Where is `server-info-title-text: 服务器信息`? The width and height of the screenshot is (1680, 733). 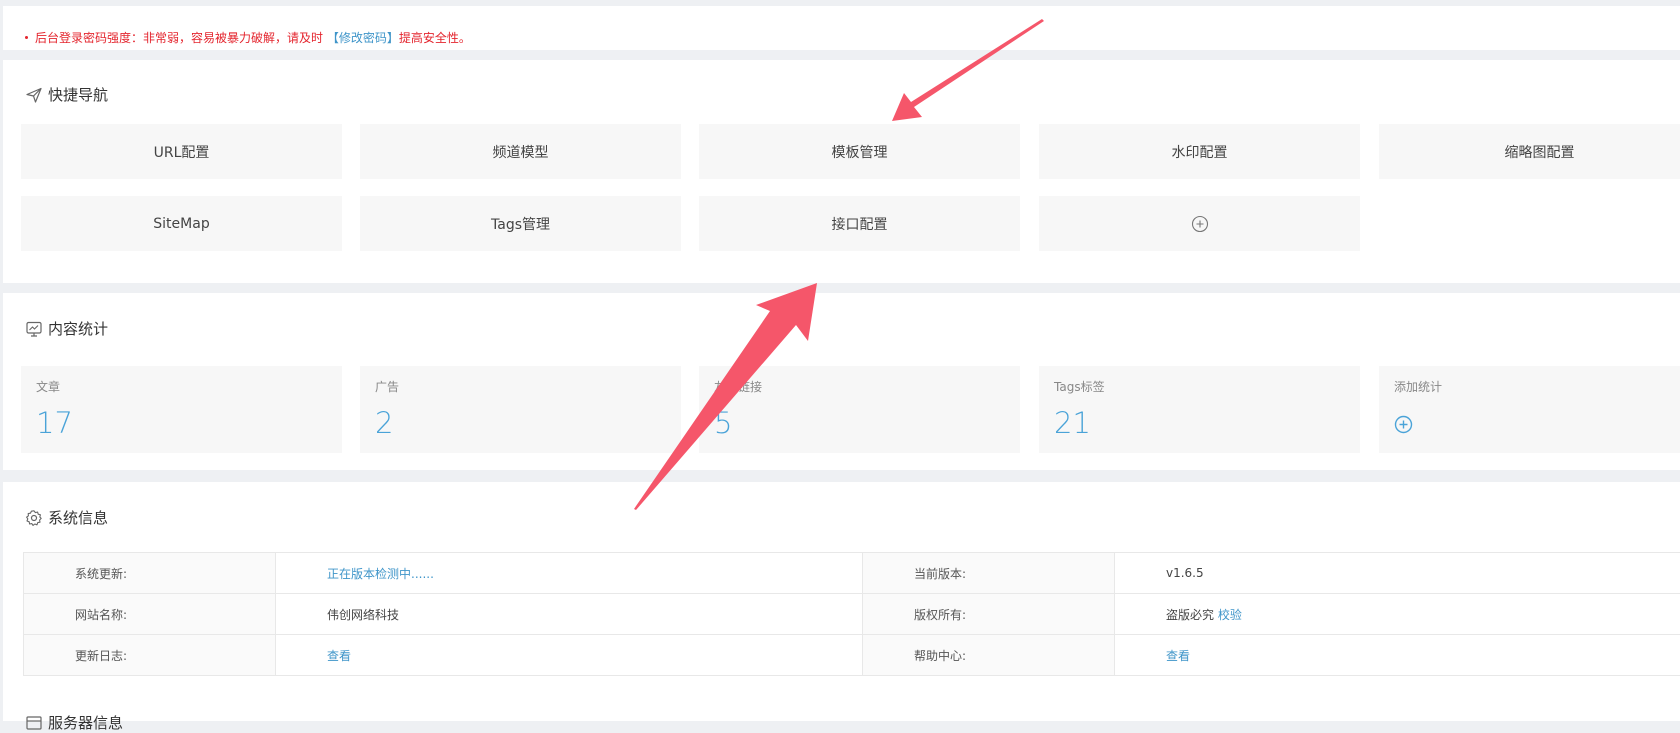 server-info-title-text: 服务器信息 is located at coordinates (85, 722).